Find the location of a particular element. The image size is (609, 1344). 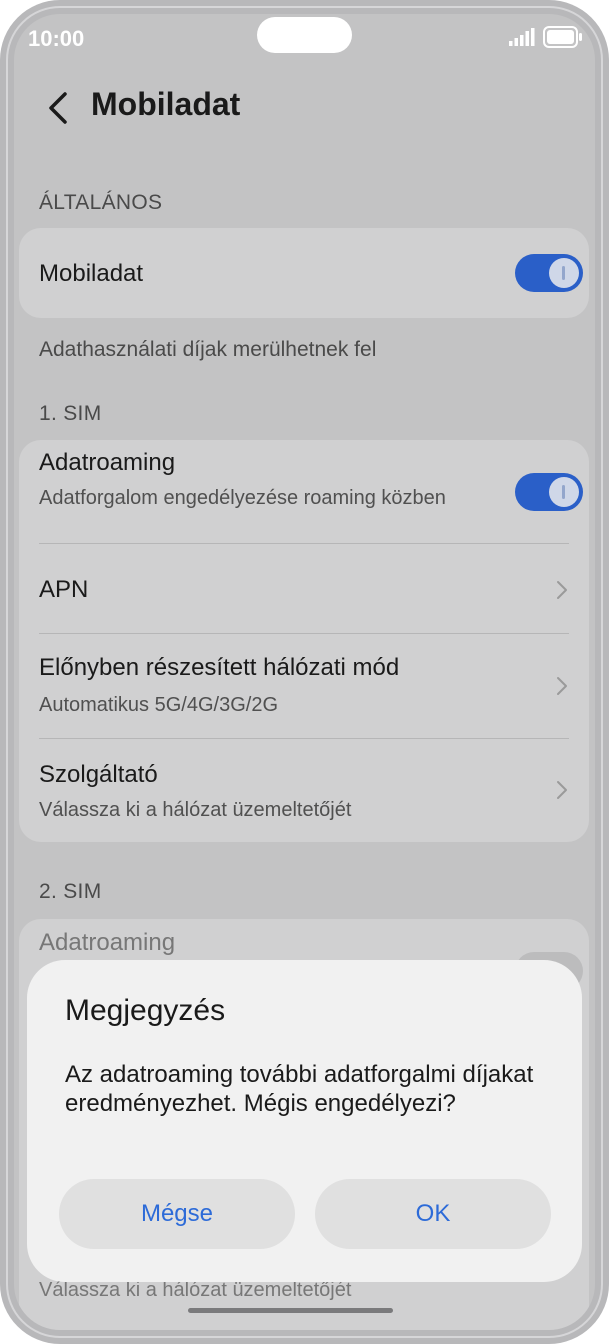

section-sim1-label: 1. SIM is located at coordinates (70, 413).